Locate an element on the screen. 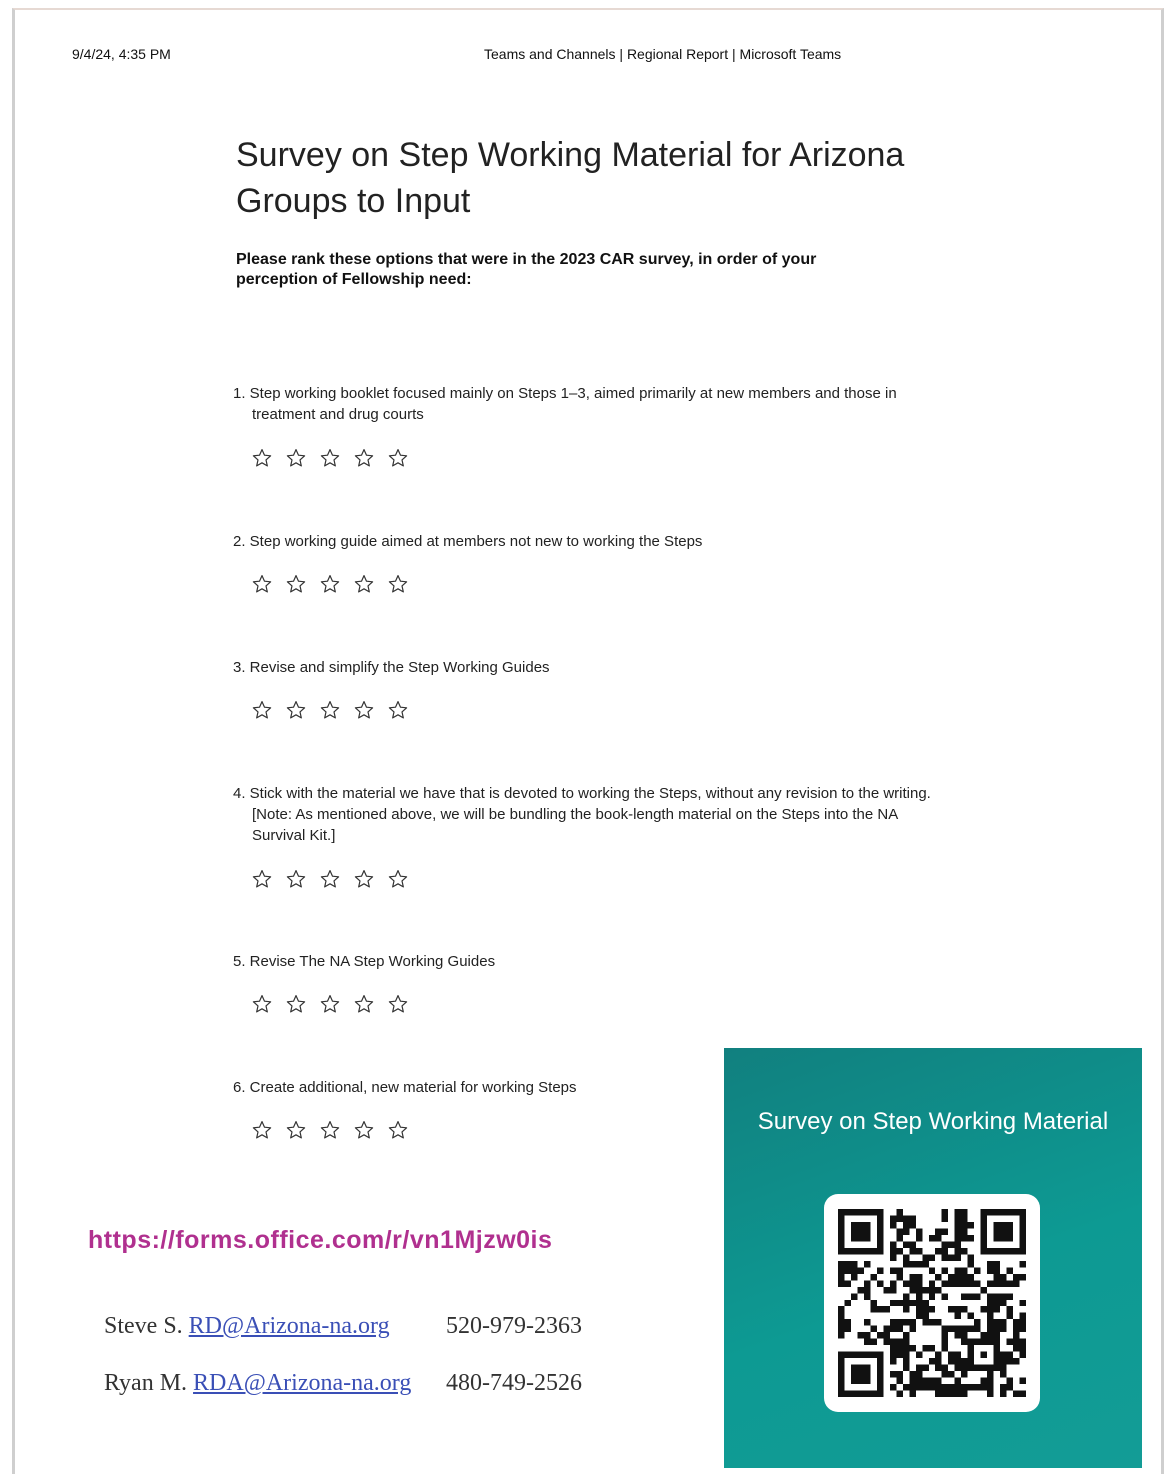 The image size is (1171, 1474). qr-code-container is located at coordinates (932, 1303).